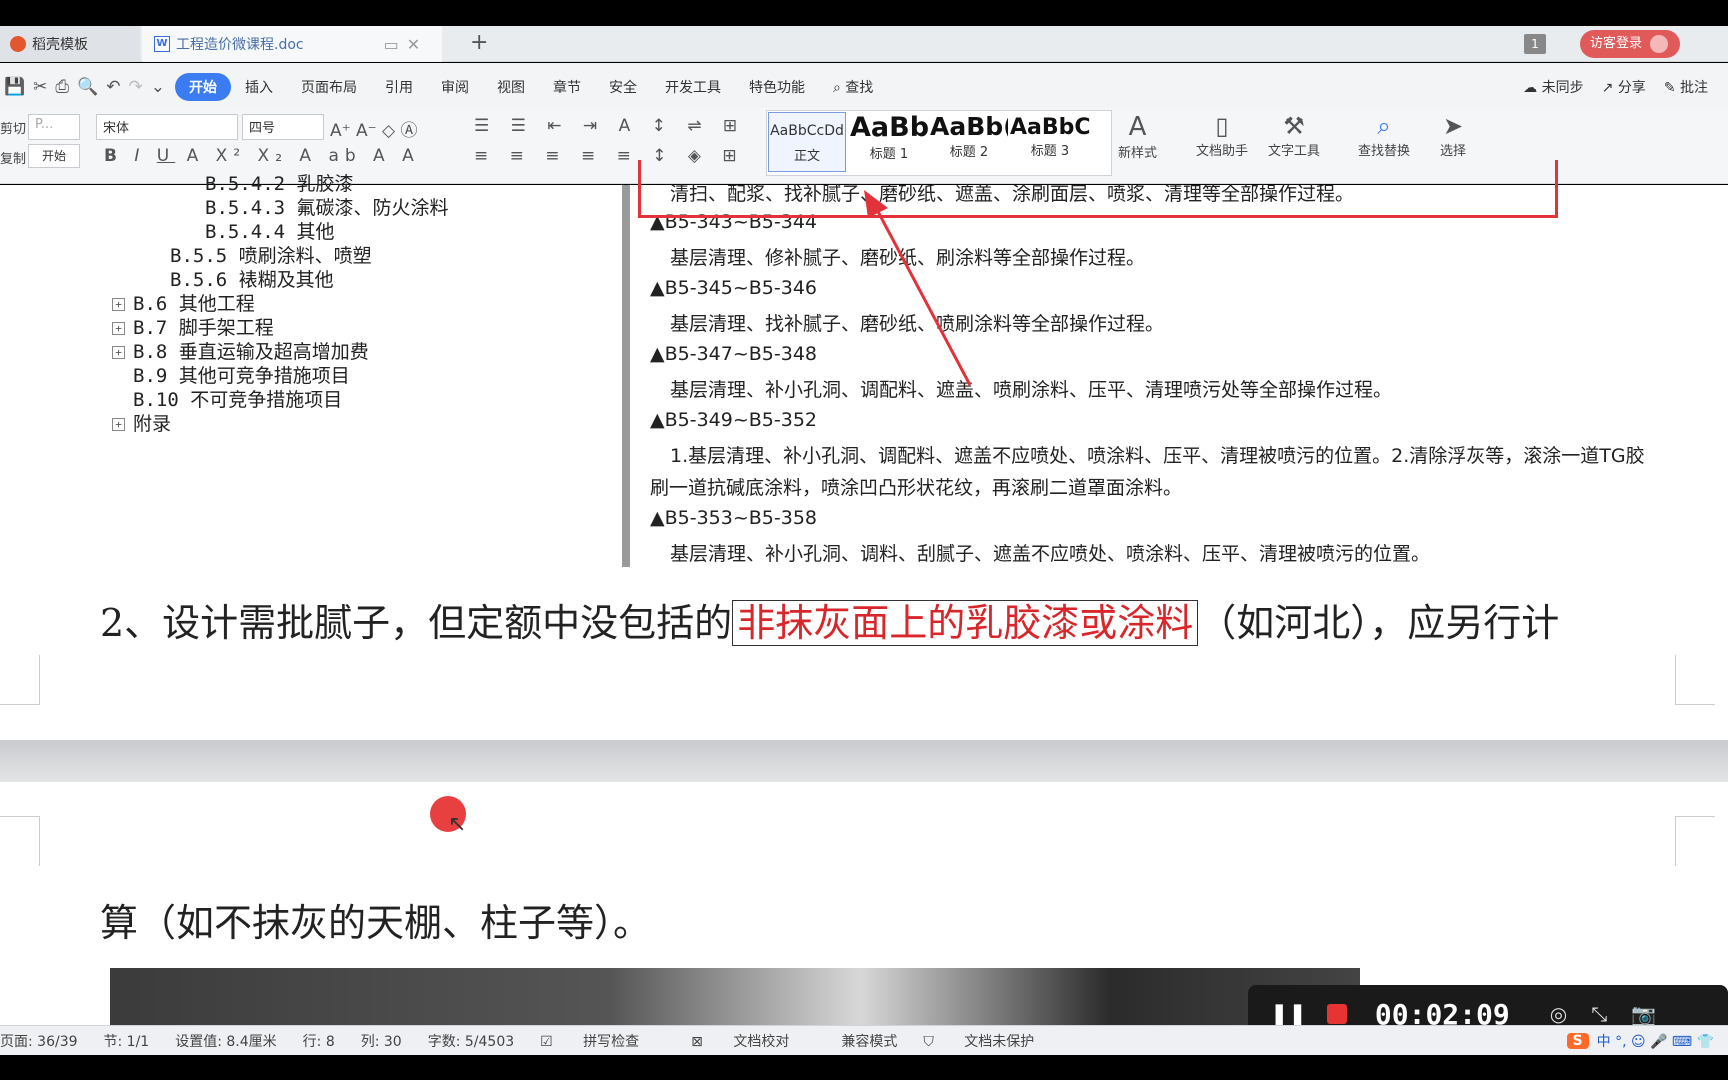 The image size is (1728, 1080). I want to click on region-capture-icon: ◎, so click(1558, 1014).